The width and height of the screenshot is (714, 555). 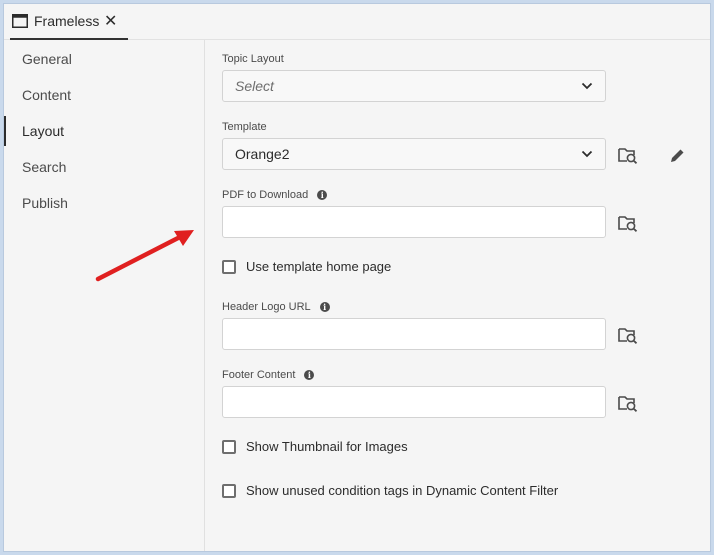 What do you see at coordinates (677, 156) in the screenshot?
I see `pencil-icon` at bounding box center [677, 156].